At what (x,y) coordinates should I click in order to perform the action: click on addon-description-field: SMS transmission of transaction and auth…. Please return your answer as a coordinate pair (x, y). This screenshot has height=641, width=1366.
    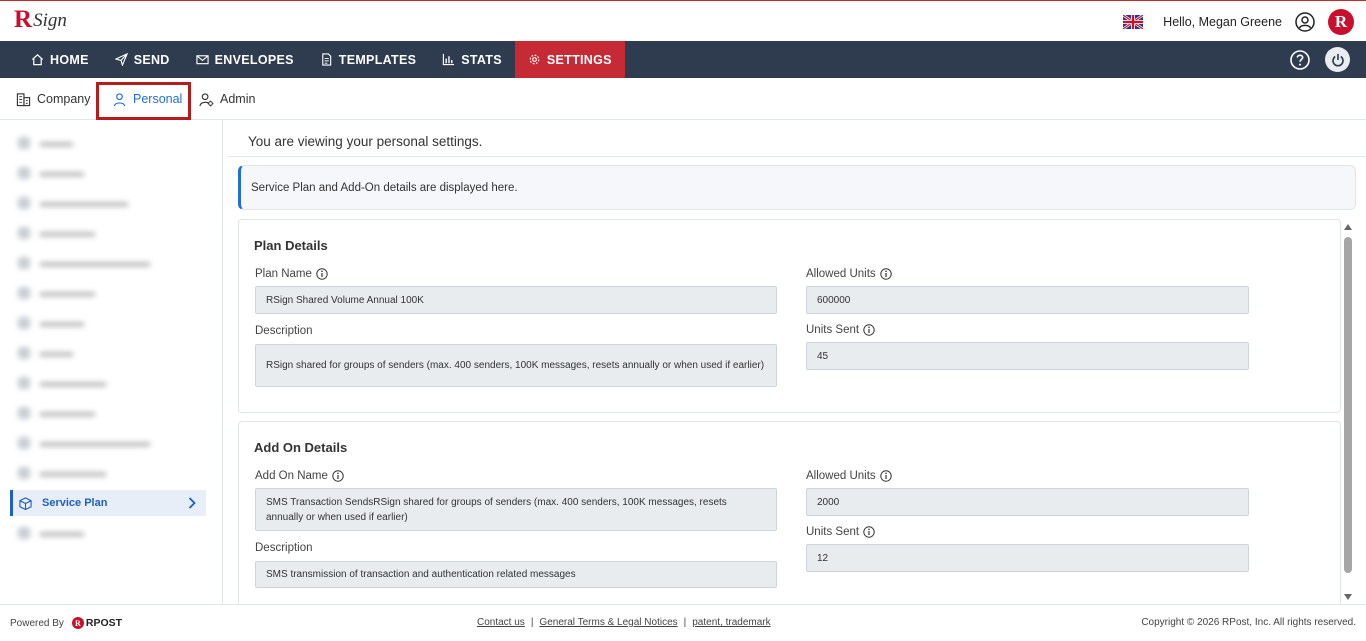
    Looking at the image, I should click on (516, 574).